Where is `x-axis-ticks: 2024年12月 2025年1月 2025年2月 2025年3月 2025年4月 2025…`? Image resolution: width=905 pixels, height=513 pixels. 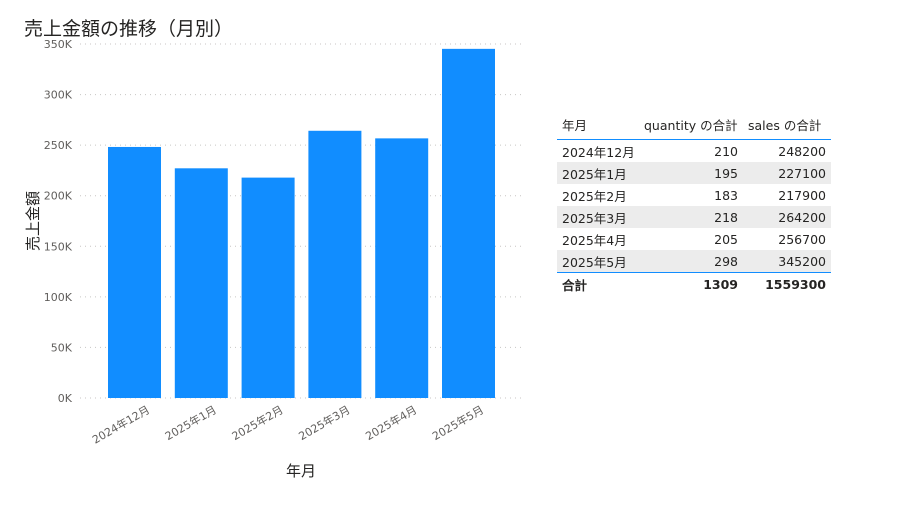 x-axis-ticks: 2024年12月 2025年1月 2025年2月 2025年3月 2025年4月 2025… is located at coordinates (288, 424).